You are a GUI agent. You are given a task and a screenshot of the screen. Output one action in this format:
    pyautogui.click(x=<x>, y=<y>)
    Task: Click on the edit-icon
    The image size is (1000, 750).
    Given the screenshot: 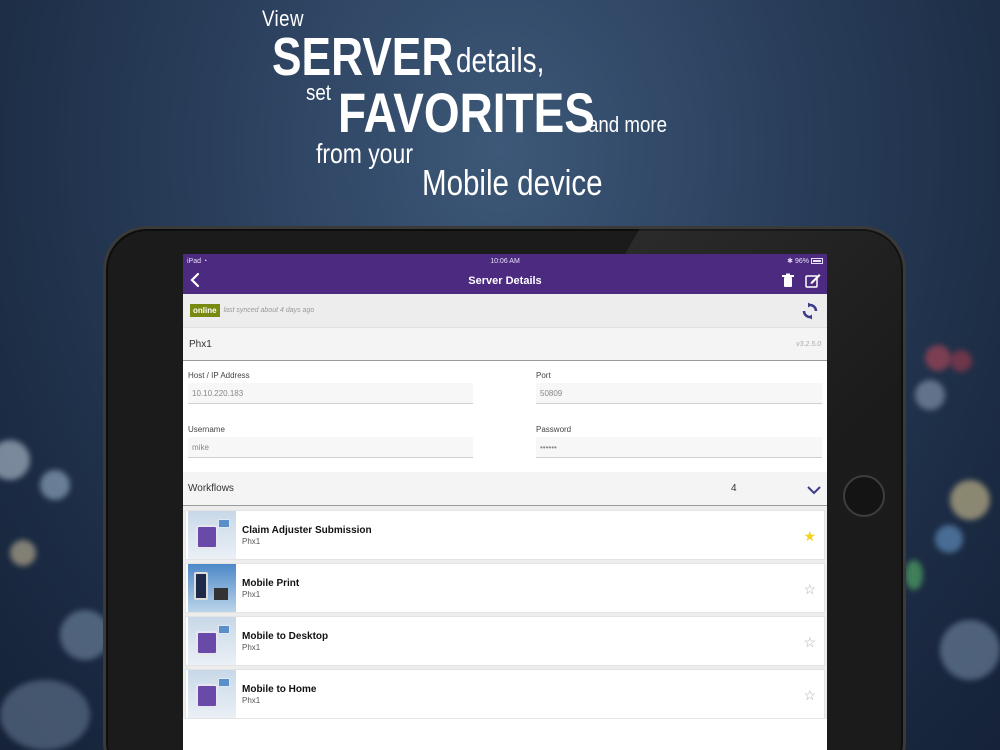 What is the action you would take?
    pyautogui.click(x=813, y=280)
    